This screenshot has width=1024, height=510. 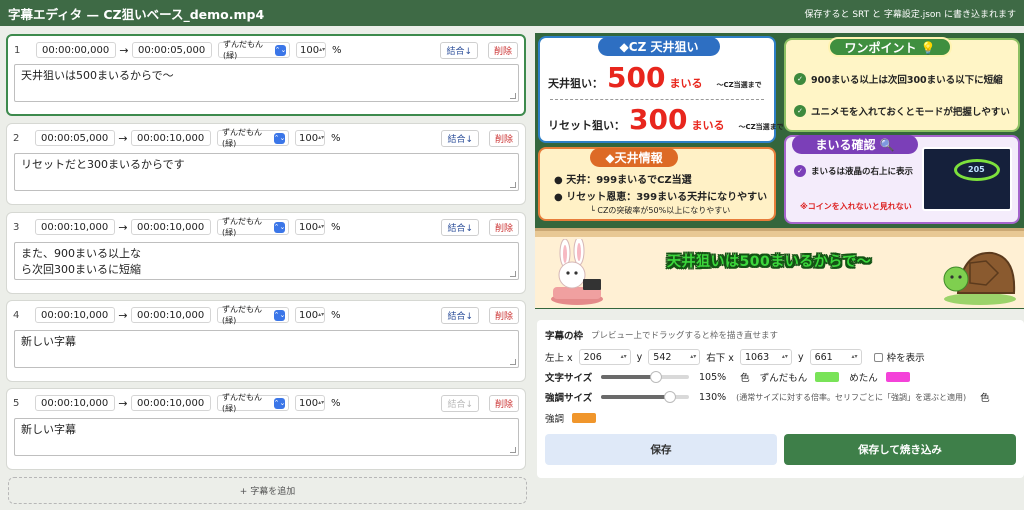 I want to click on emphasis-hint: (通常サイズに対する倍率。セリフごとに「強調」を選ぶと適用), so click(x=851, y=397).